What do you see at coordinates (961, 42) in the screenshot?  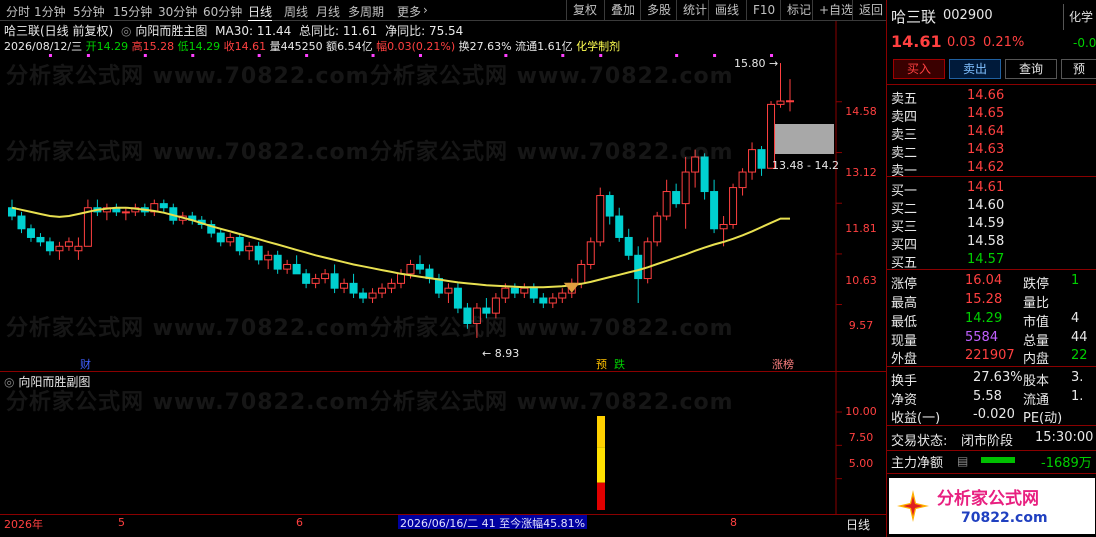 I see `price-change: 0.03` at bounding box center [961, 42].